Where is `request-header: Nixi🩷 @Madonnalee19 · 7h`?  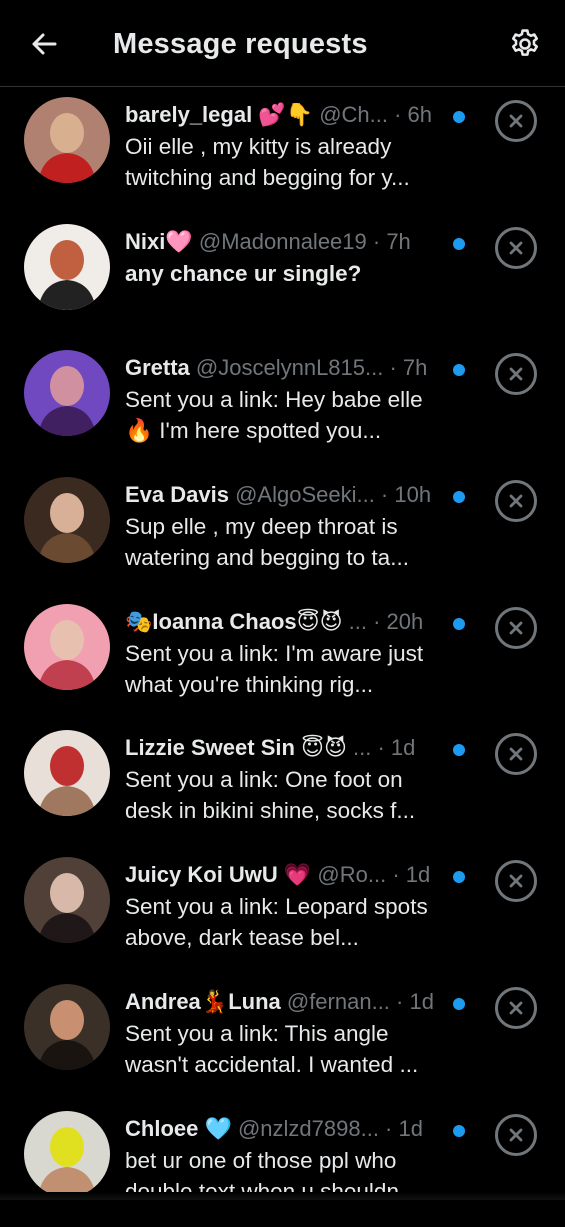 request-header: Nixi🩷 @Madonnalee19 · 7h is located at coordinates (285, 242).